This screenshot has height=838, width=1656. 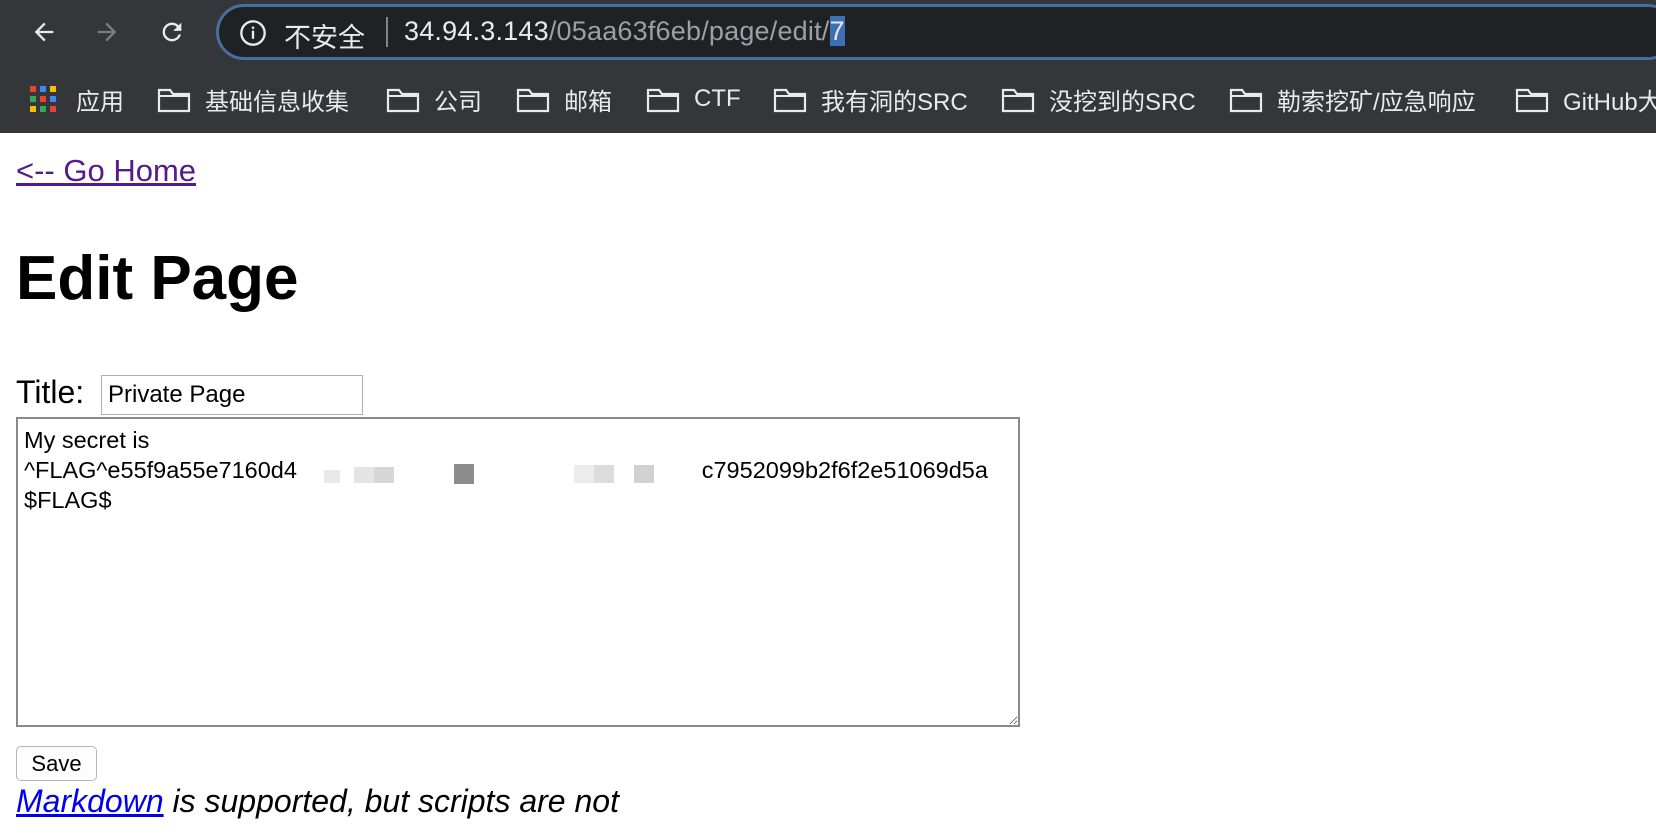 What do you see at coordinates (501, 478) in the screenshot?
I see `redaction-overlay` at bounding box center [501, 478].